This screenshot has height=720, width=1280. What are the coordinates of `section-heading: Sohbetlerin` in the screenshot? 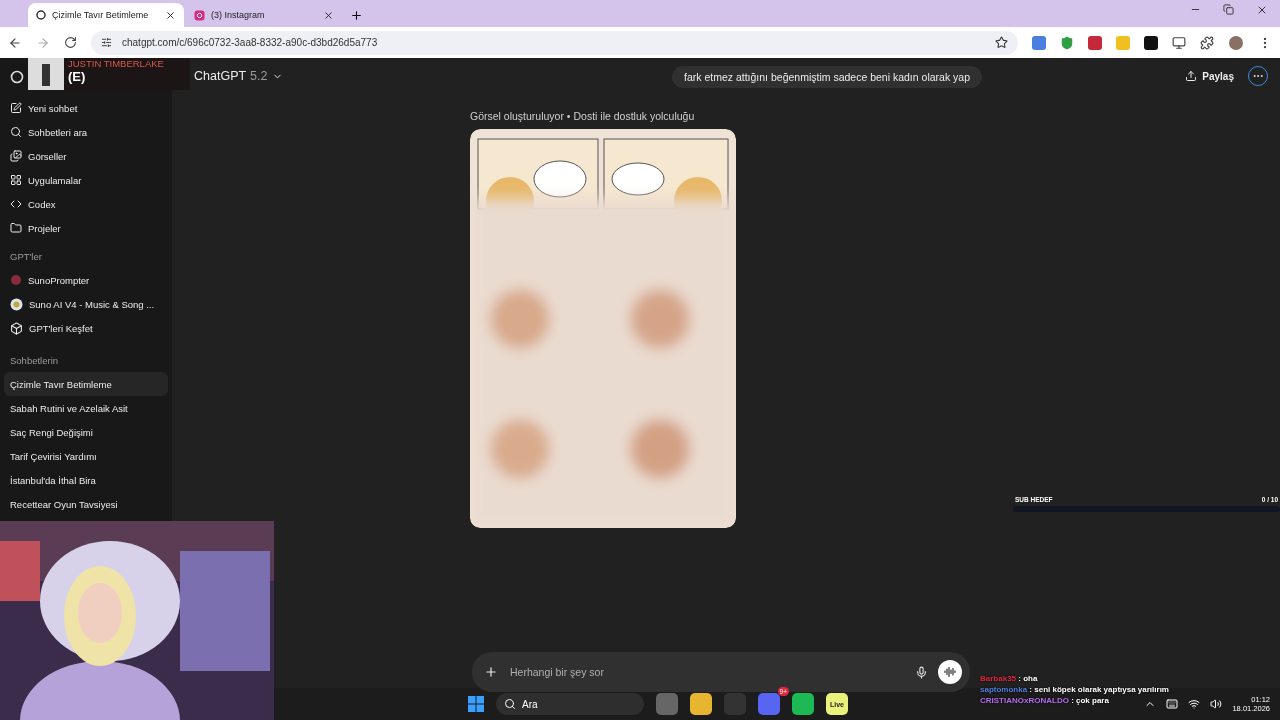 It's located at (34, 360).